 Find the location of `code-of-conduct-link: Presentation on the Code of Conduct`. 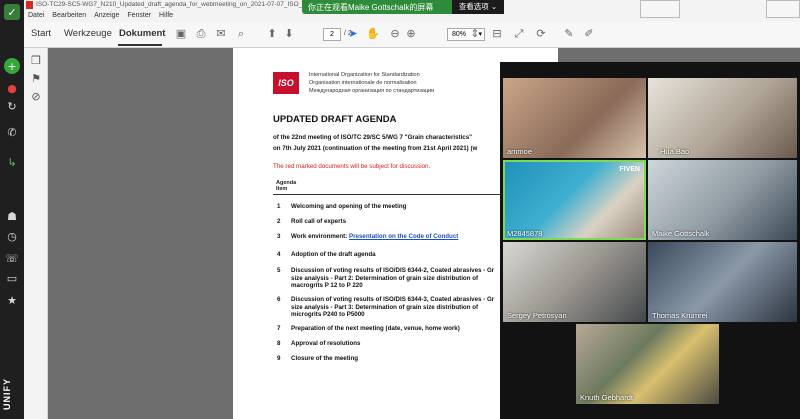

code-of-conduct-link: Presentation on the Code of Conduct is located at coordinates (403, 236).